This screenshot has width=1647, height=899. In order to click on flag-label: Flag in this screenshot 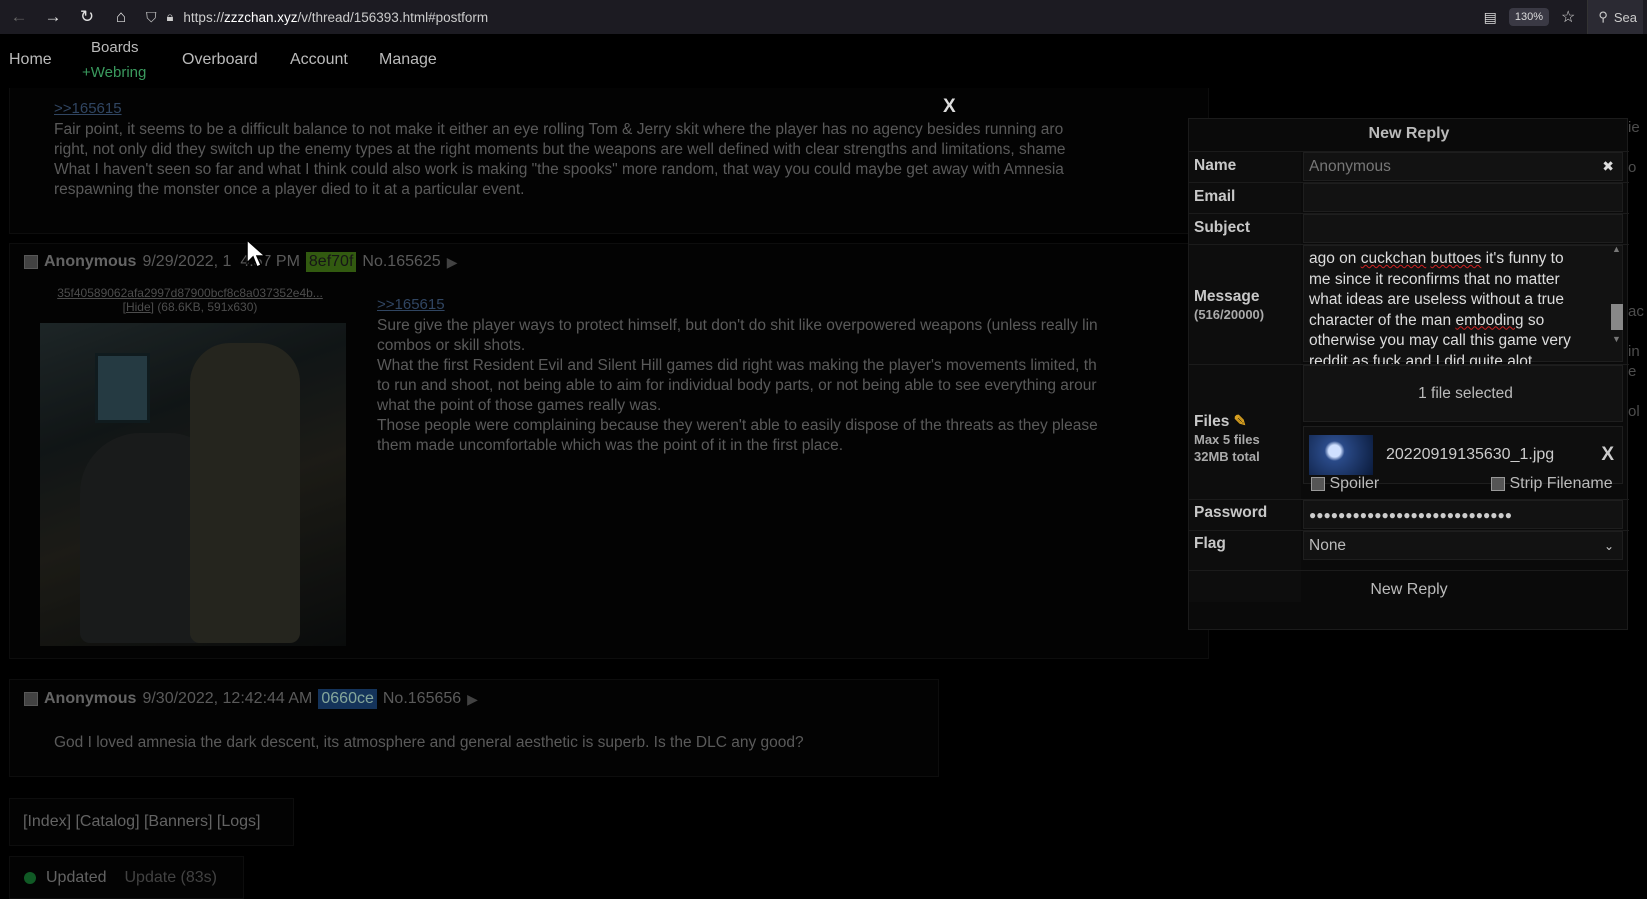, I will do `click(1210, 543)`.